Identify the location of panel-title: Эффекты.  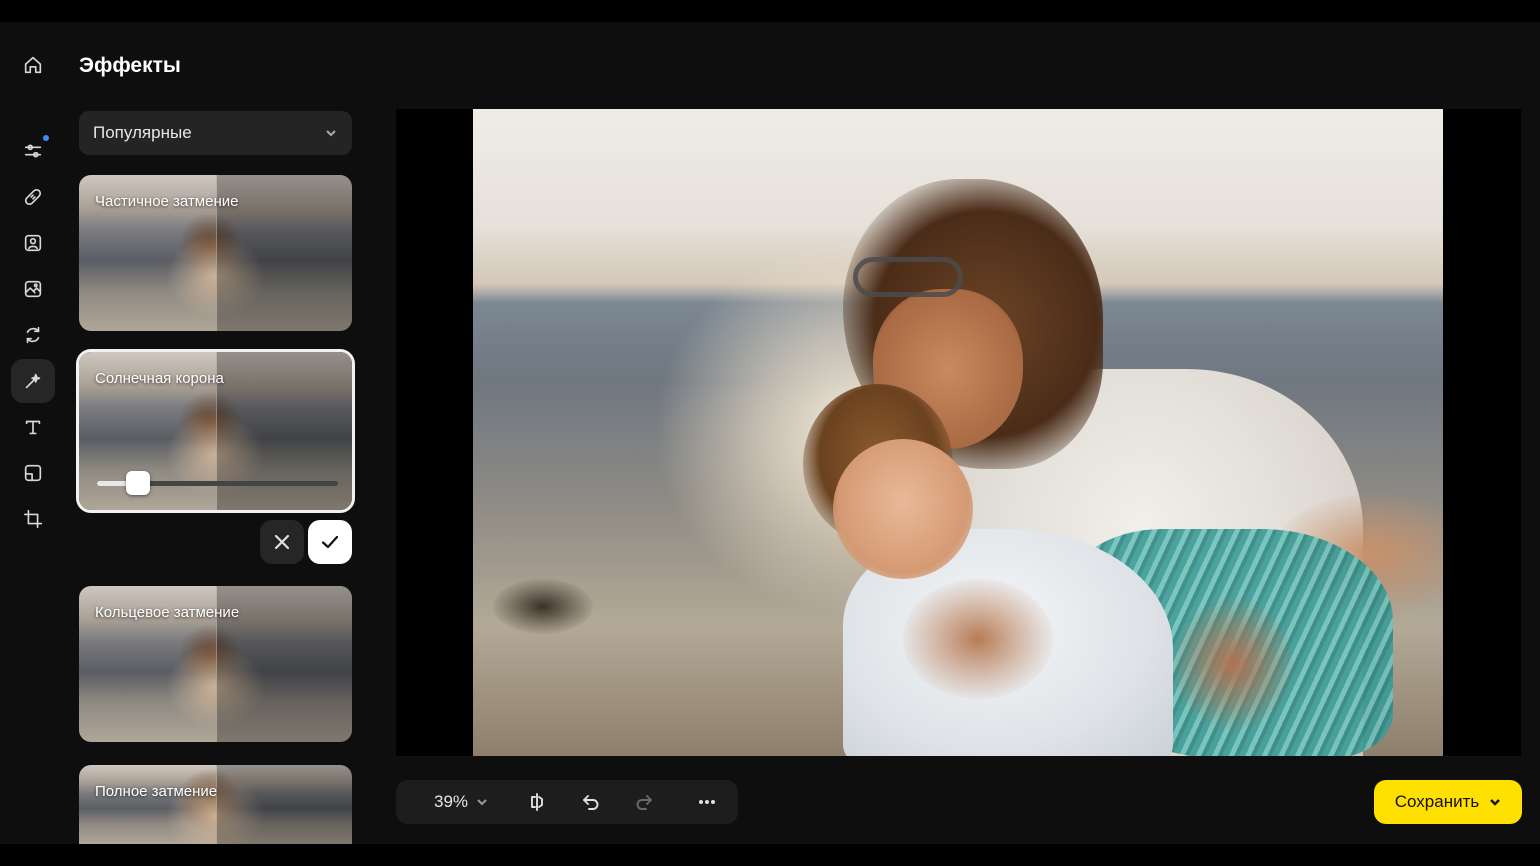
(130, 65).